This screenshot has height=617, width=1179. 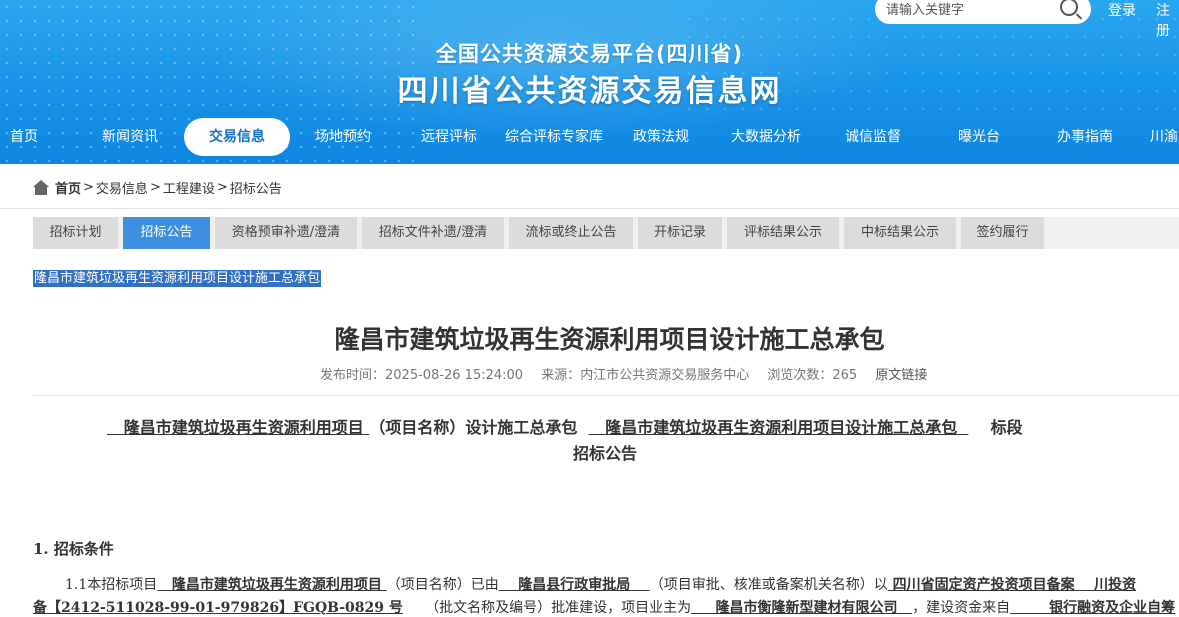 What do you see at coordinates (1167, 20) in the screenshot?
I see `register-link: 注册` at bounding box center [1167, 20].